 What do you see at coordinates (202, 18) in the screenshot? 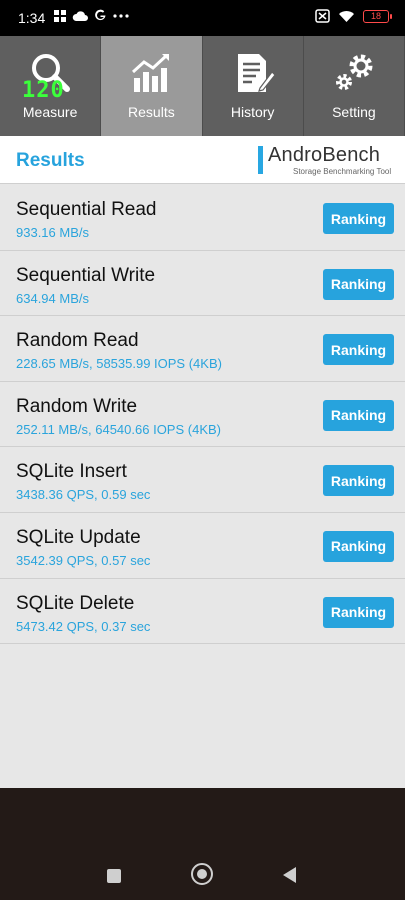
I see `status-bar: 1:34 18` at bounding box center [202, 18].